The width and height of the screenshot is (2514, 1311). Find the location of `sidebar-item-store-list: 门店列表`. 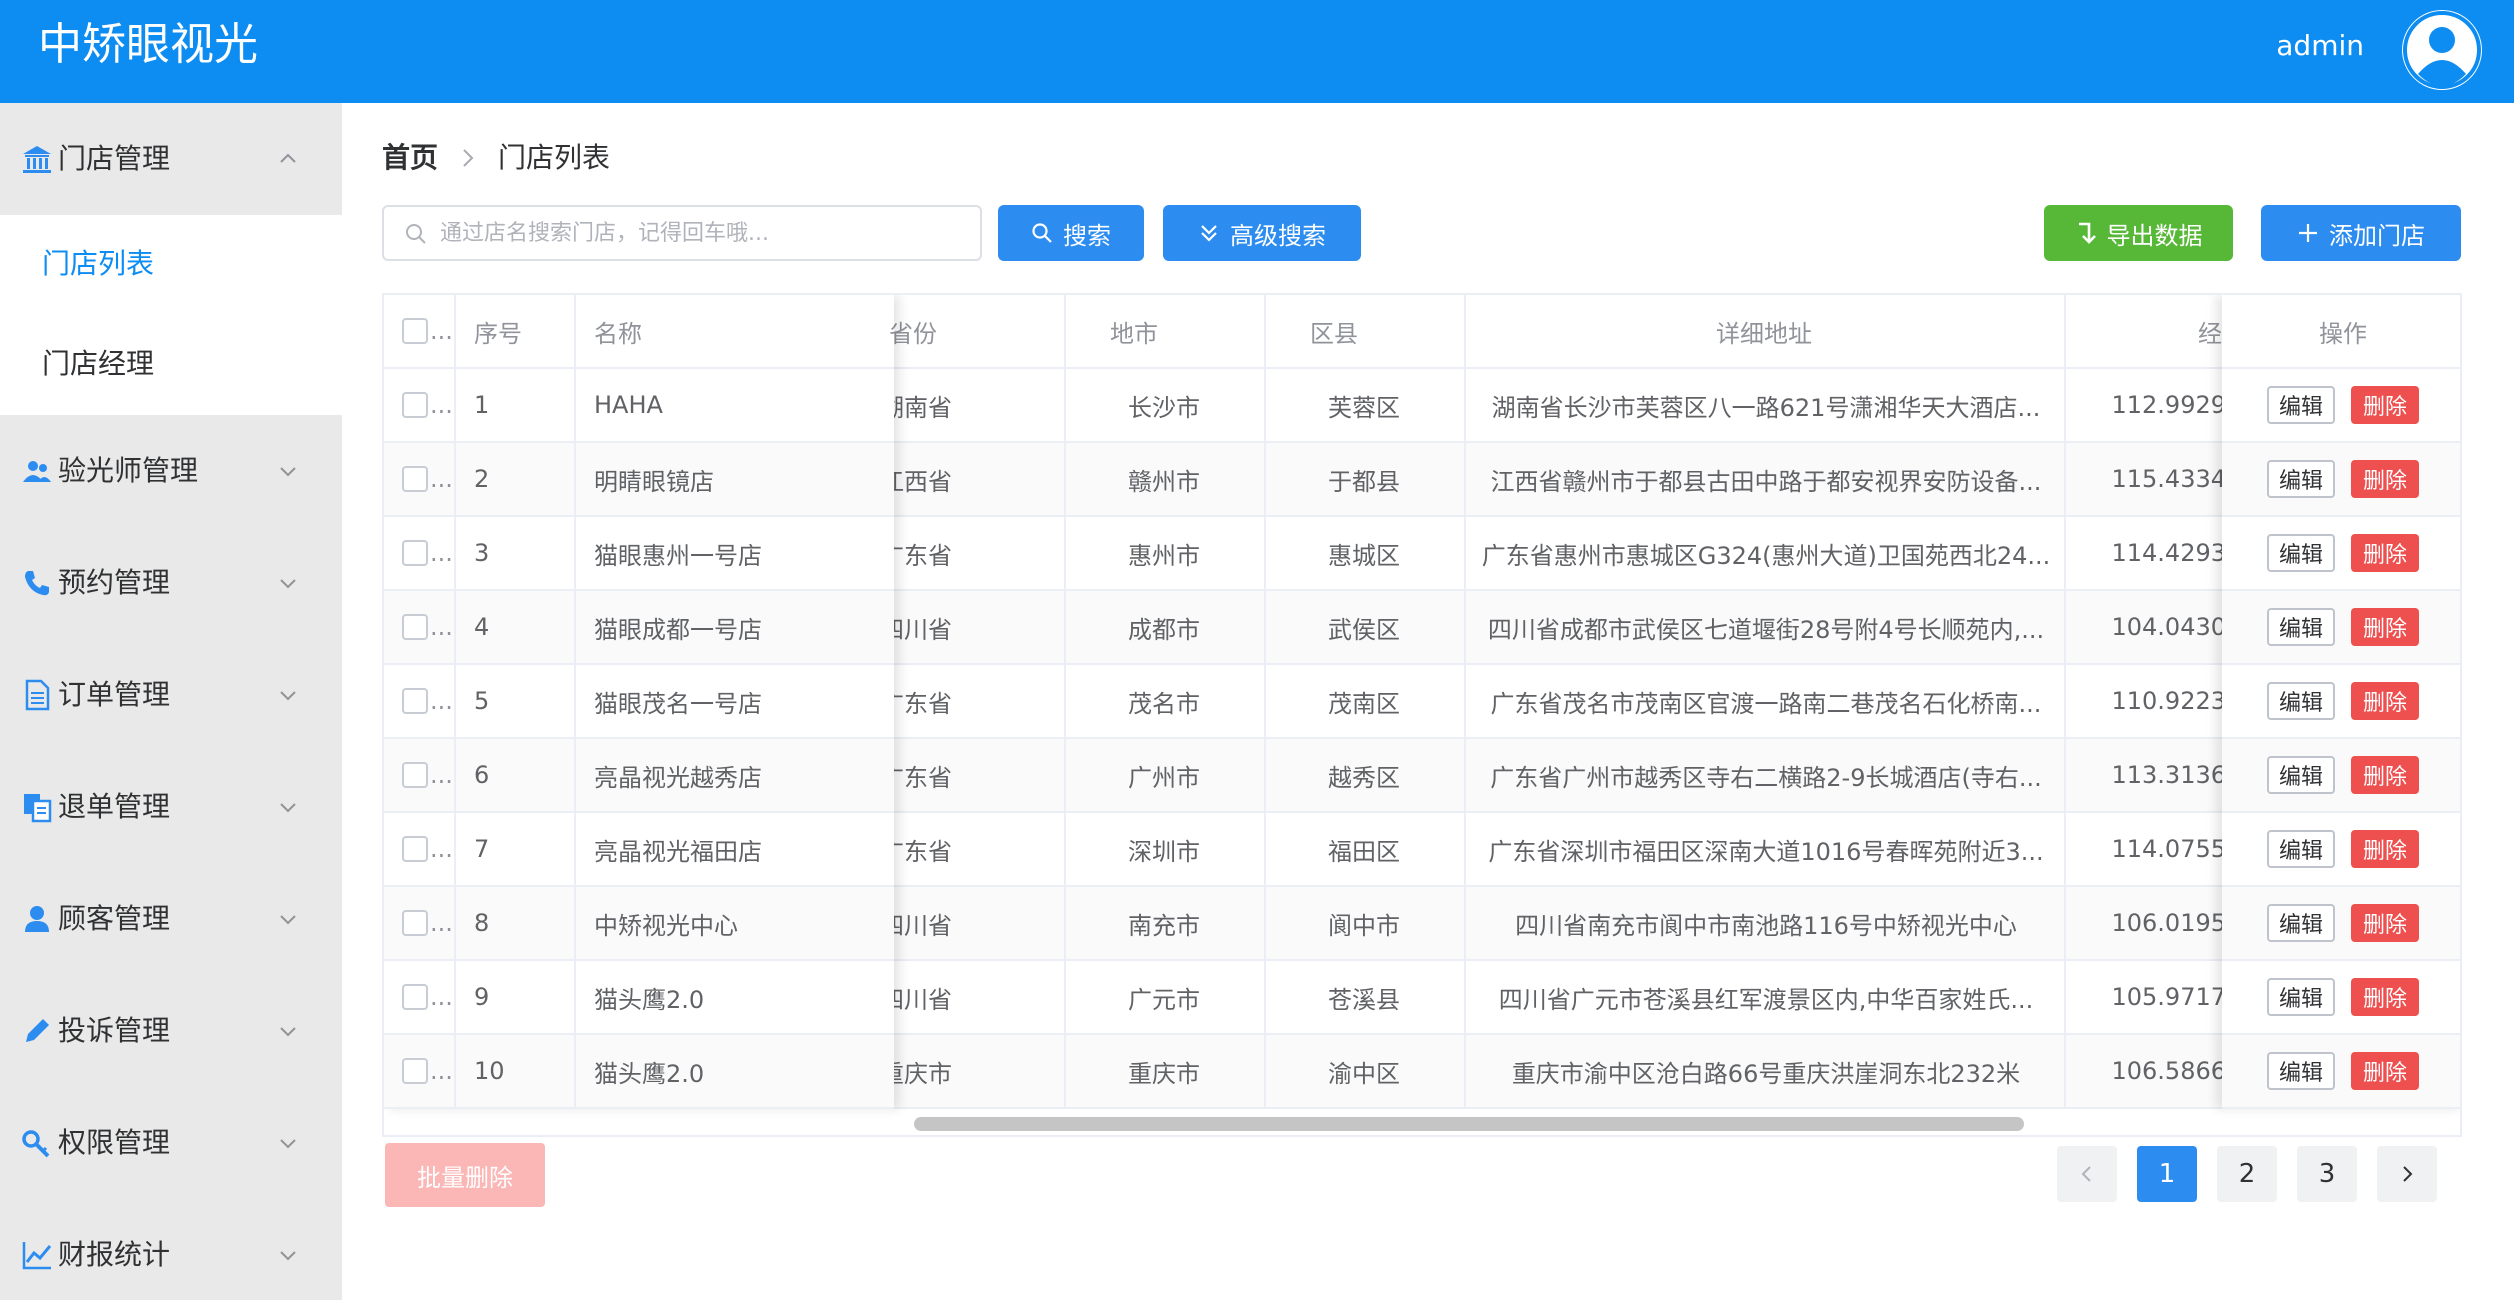

sidebar-item-store-list: 门店列表 is located at coordinates (98, 264).